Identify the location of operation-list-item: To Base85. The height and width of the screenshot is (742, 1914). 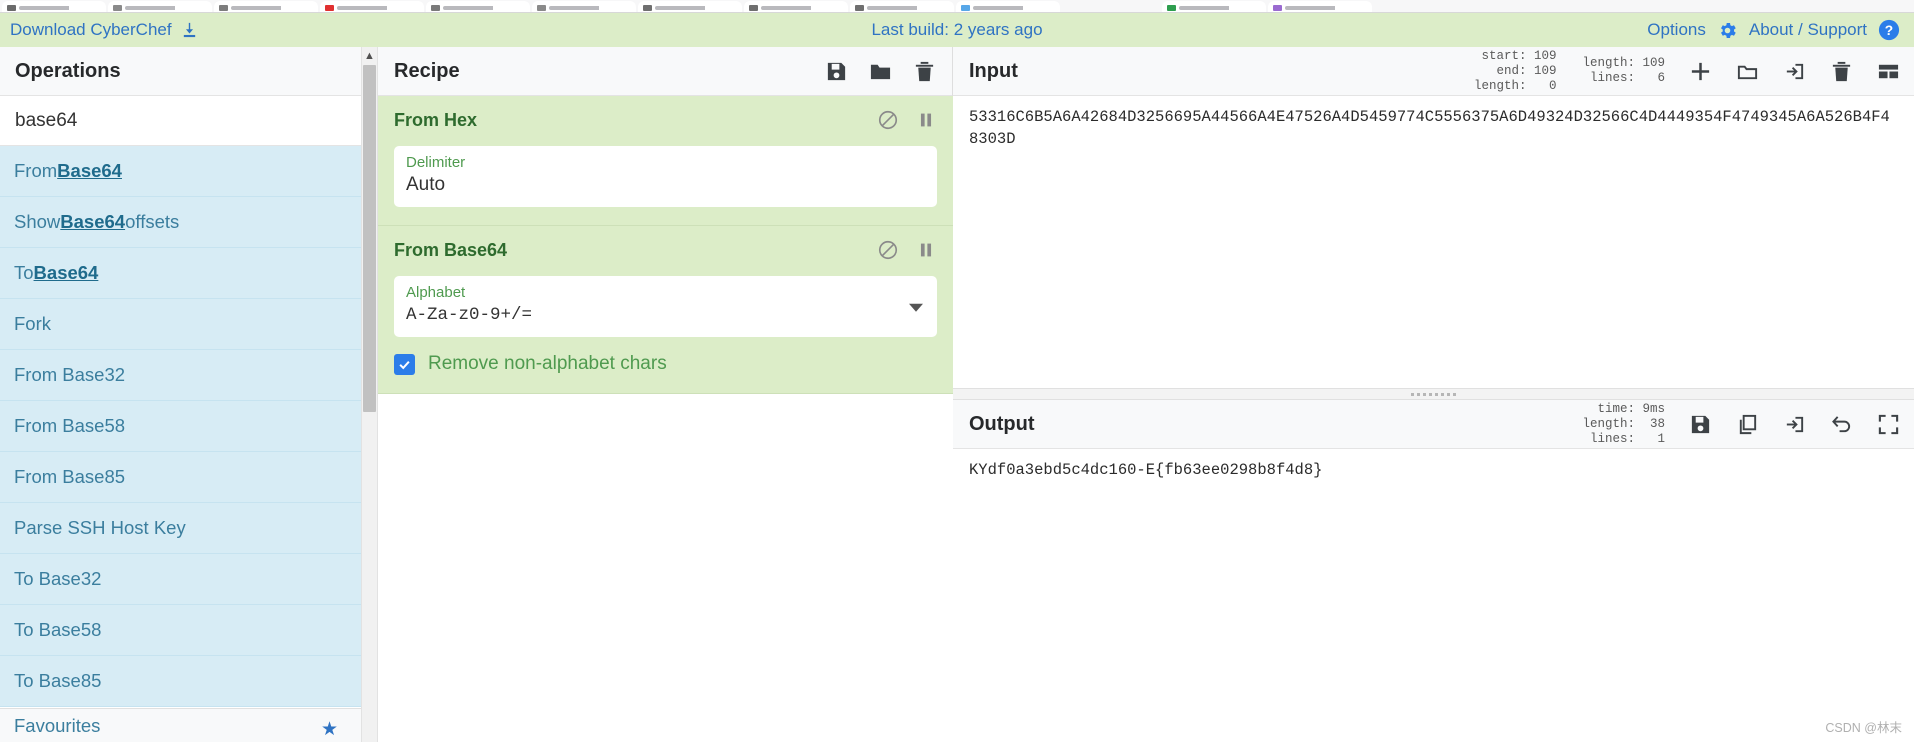
(180, 681).